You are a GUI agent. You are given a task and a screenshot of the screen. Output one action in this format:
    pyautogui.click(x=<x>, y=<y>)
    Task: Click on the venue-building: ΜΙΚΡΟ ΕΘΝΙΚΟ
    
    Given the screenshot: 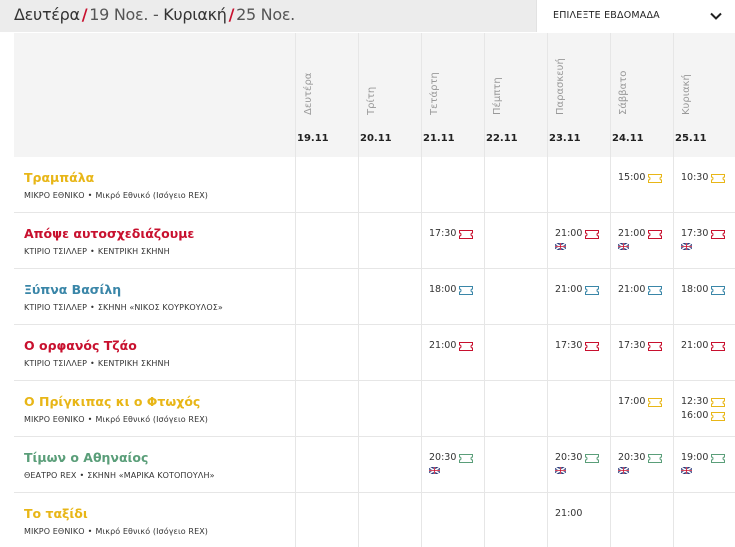 What is the action you would take?
    pyautogui.click(x=54, y=419)
    